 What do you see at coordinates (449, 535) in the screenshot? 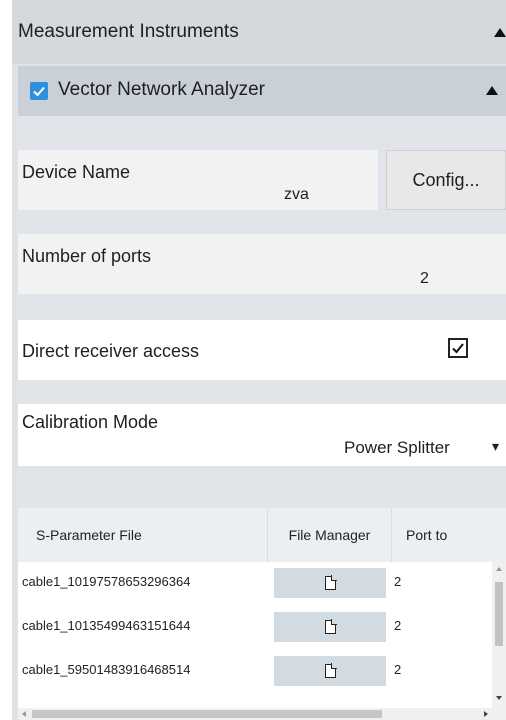
I see `column-header-port-to: Port to` at bounding box center [449, 535].